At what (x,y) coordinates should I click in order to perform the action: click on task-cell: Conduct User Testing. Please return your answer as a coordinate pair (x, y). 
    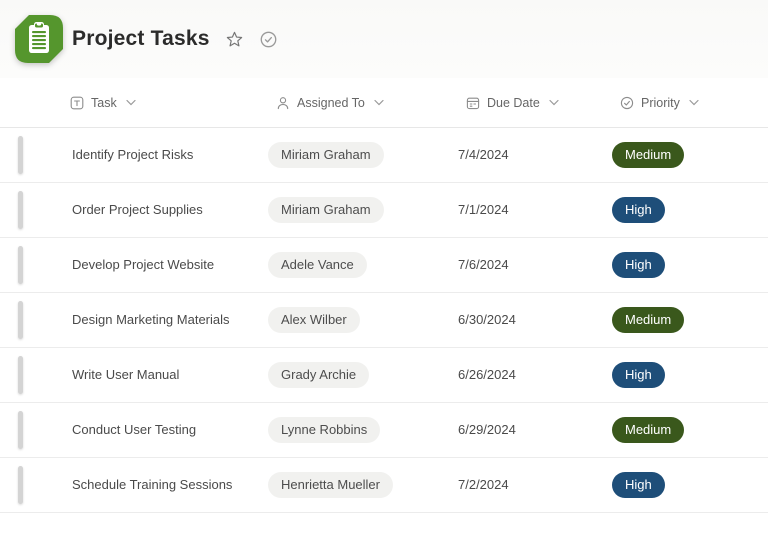
    Looking at the image, I should click on (170, 430).